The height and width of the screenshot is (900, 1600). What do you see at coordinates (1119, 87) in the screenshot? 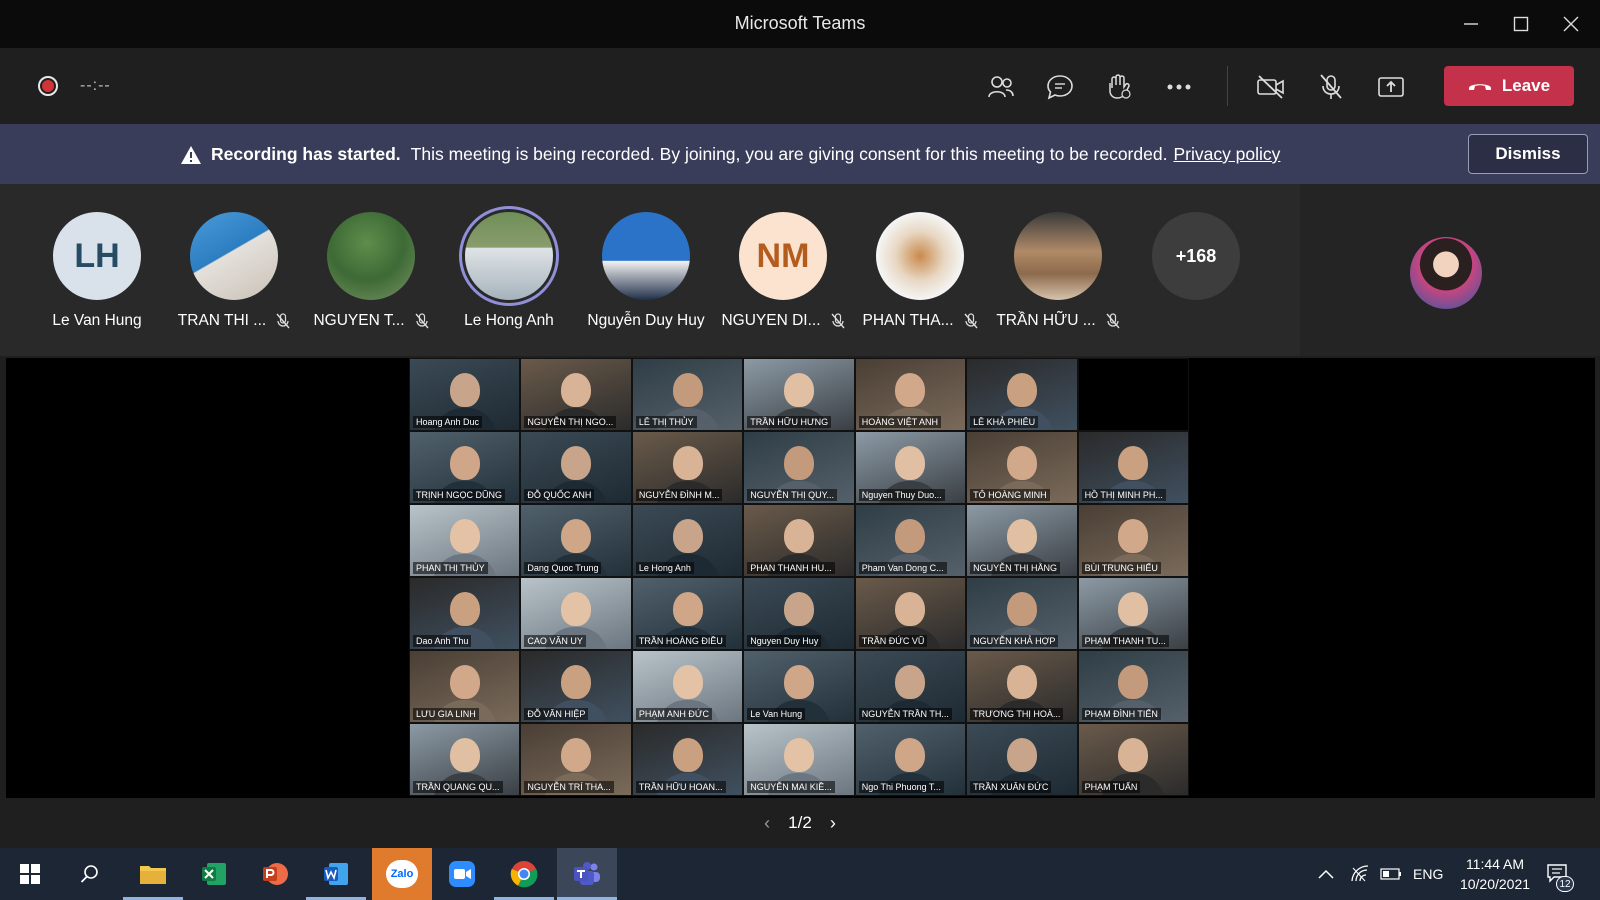
I see `raise-hand-button` at bounding box center [1119, 87].